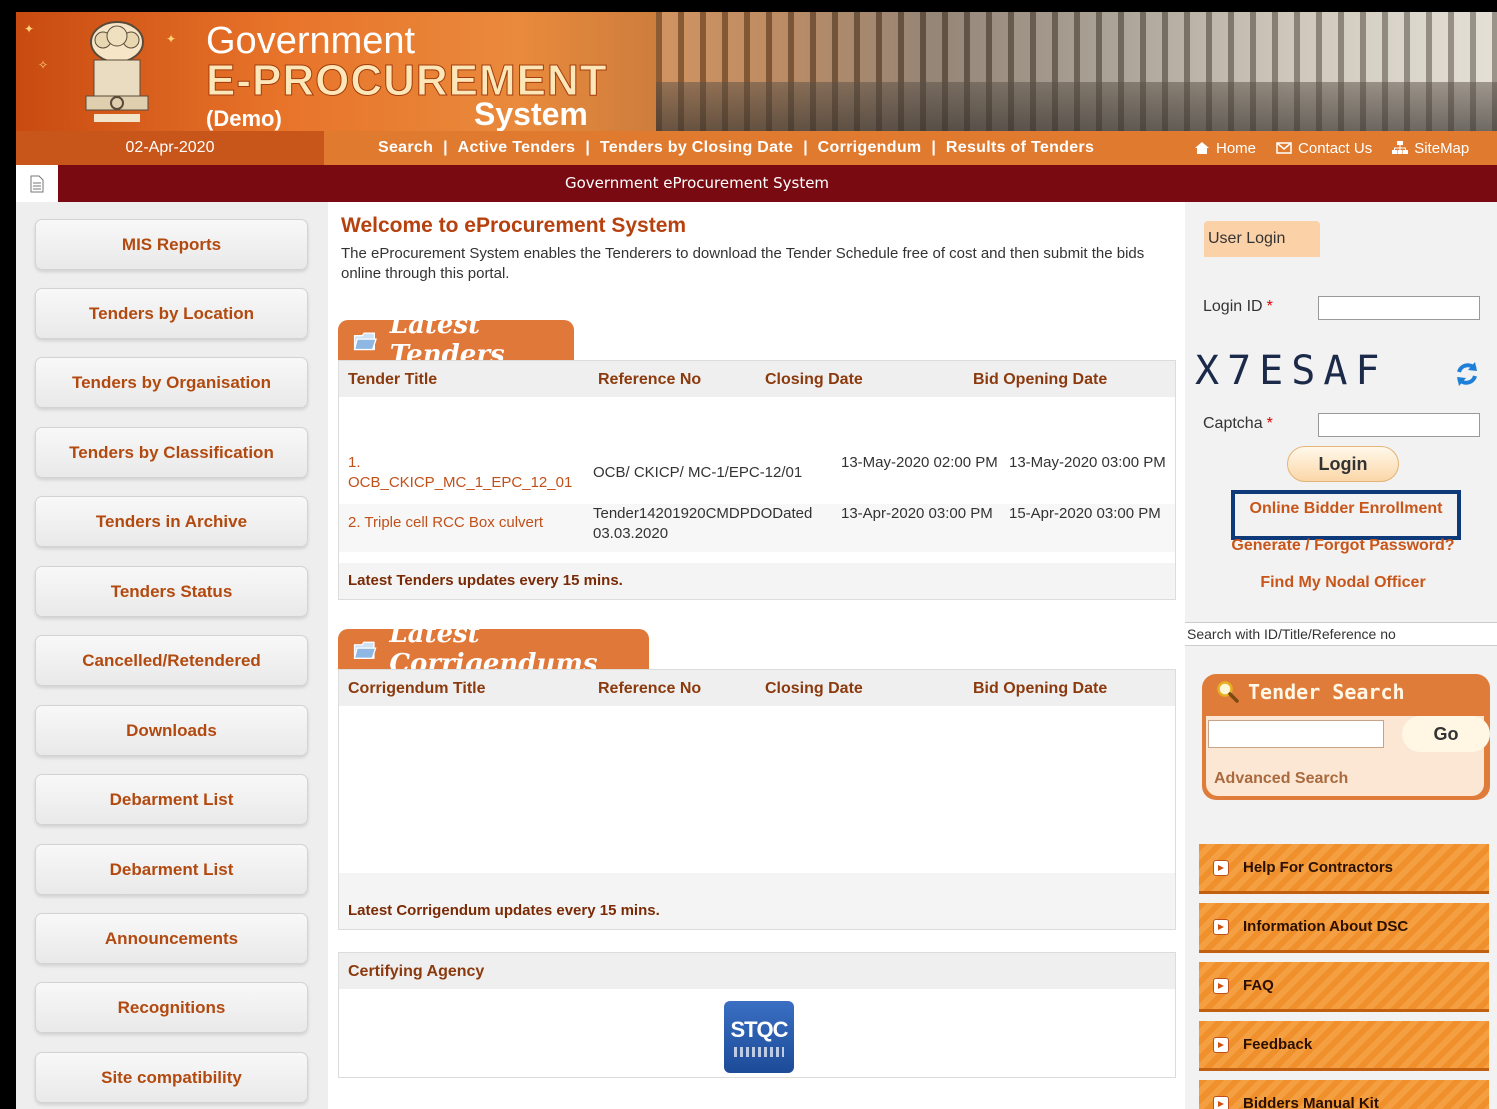 This screenshot has width=1497, height=1109. Describe the element at coordinates (1228, 692) in the screenshot. I see `search-icon` at that location.